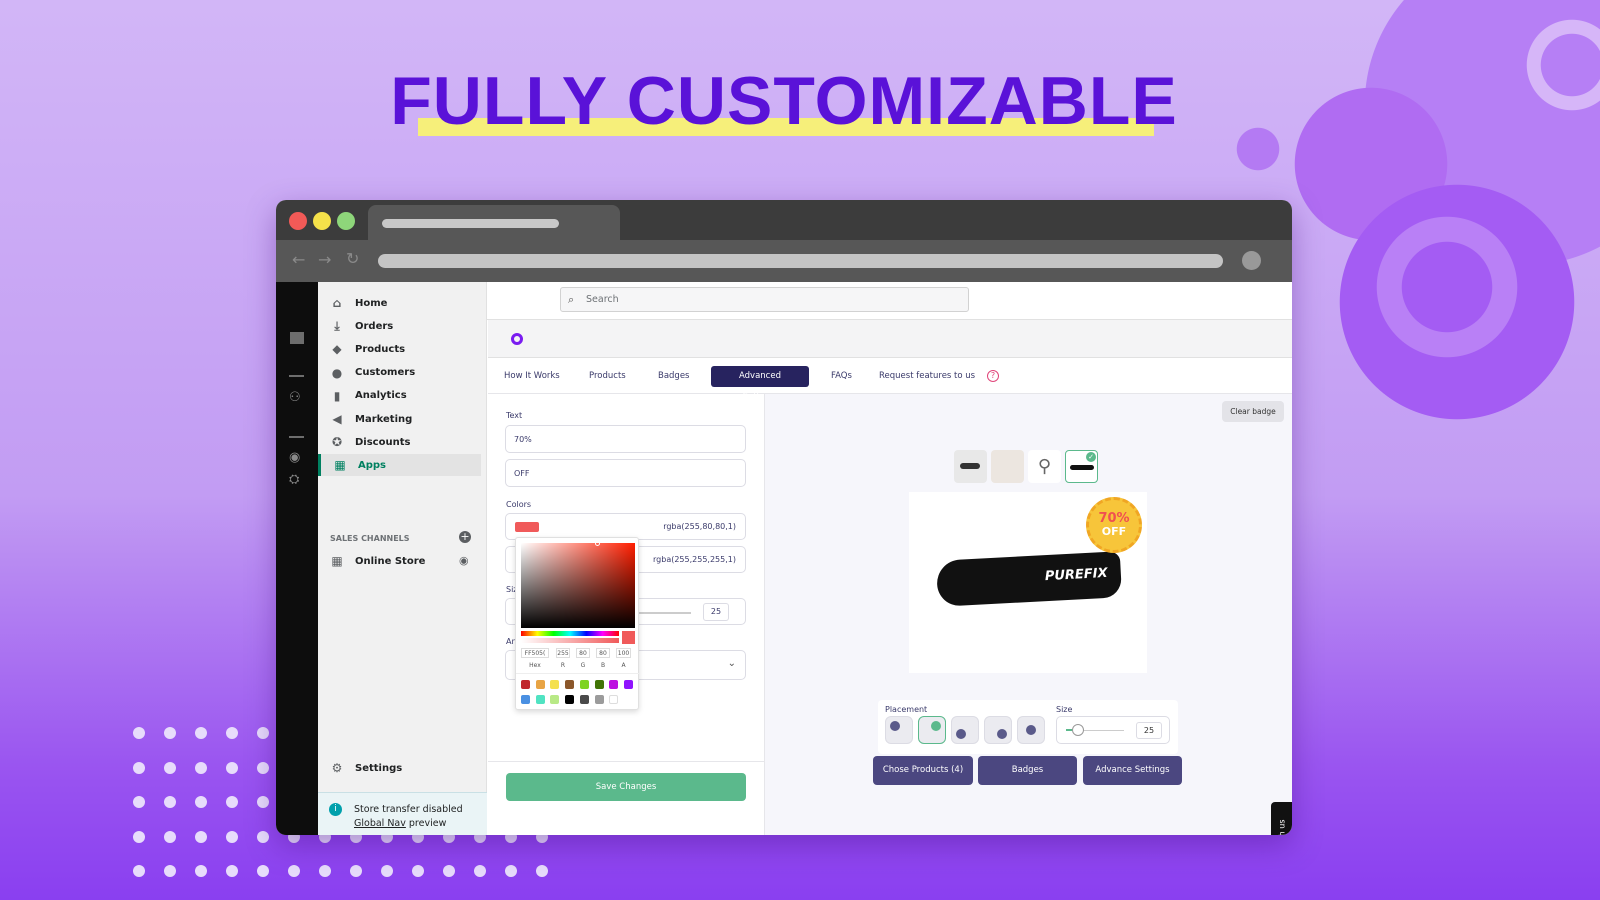 The width and height of the screenshot is (1600, 900). I want to click on chose-products-button: Chose Products (4), so click(923, 770).